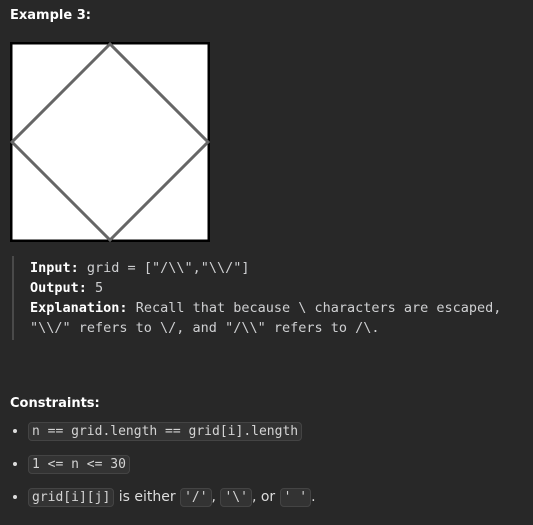 This screenshot has height=525, width=533. I want to click on constraint-item: n == grid.length == grid[i].length, so click(172, 436).